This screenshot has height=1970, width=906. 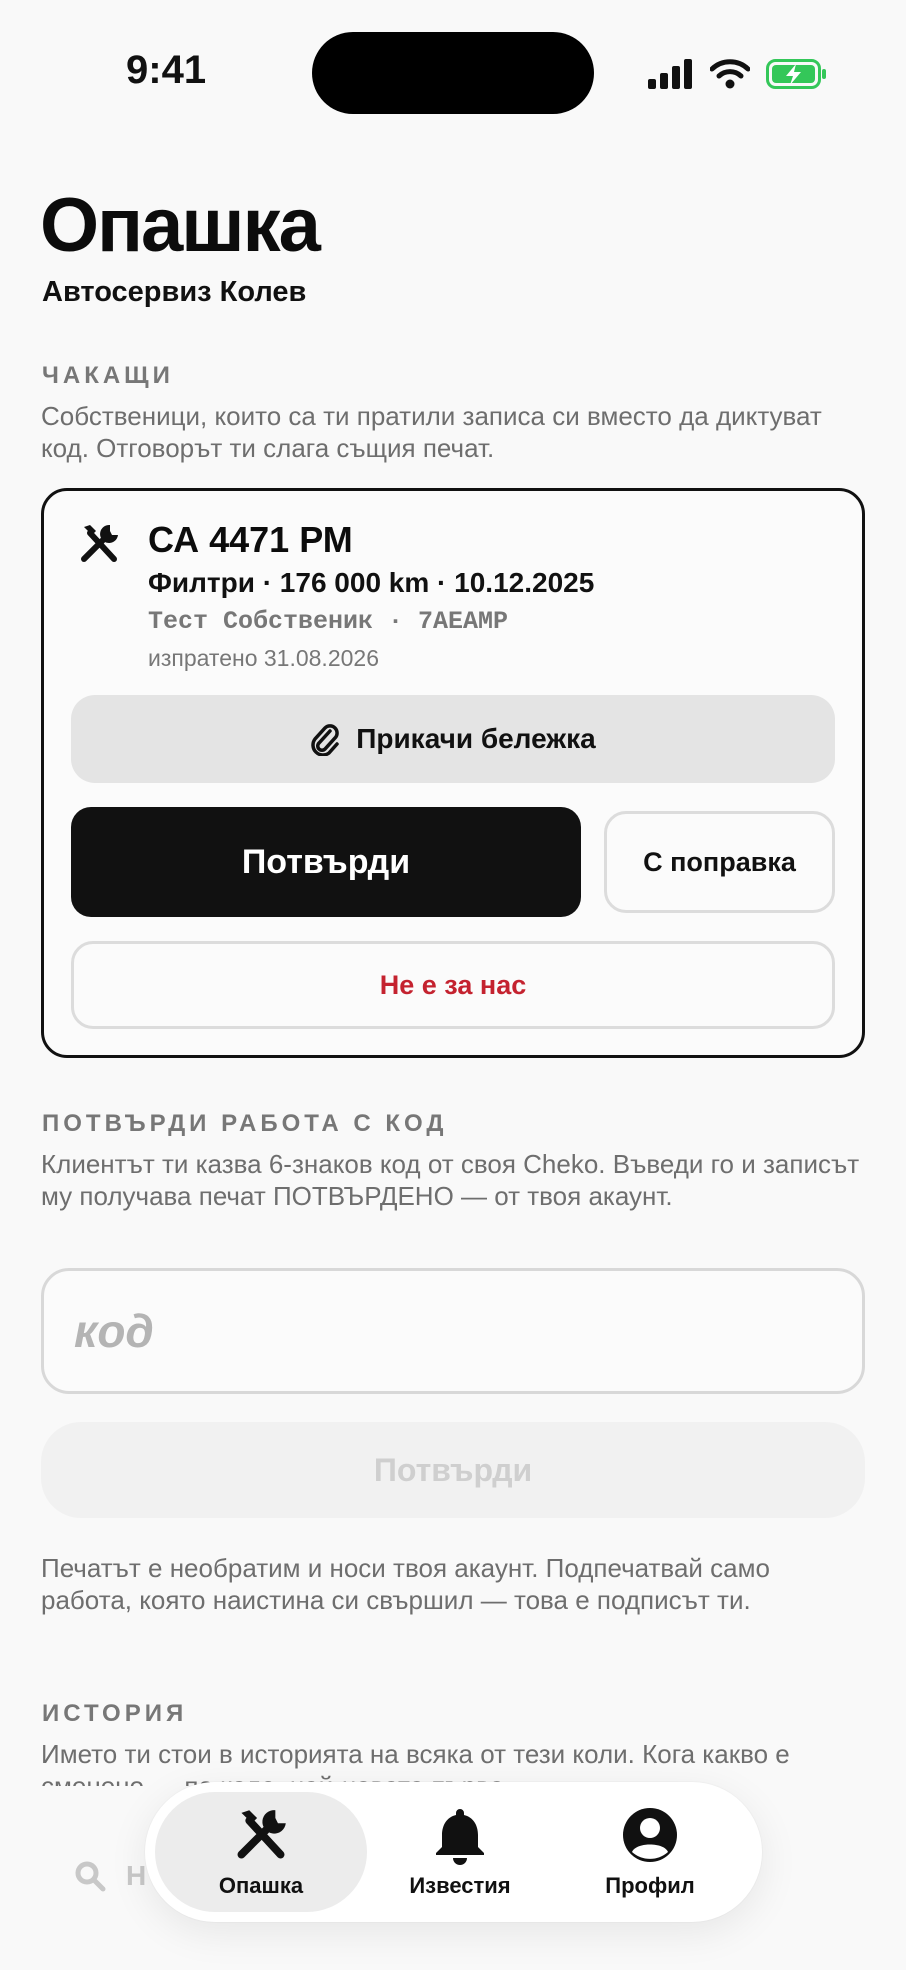 What do you see at coordinates (174, 292) in the screenshot?
I see `page-subtitle: Автосервиз Колев` at bounding box center [174, 292].